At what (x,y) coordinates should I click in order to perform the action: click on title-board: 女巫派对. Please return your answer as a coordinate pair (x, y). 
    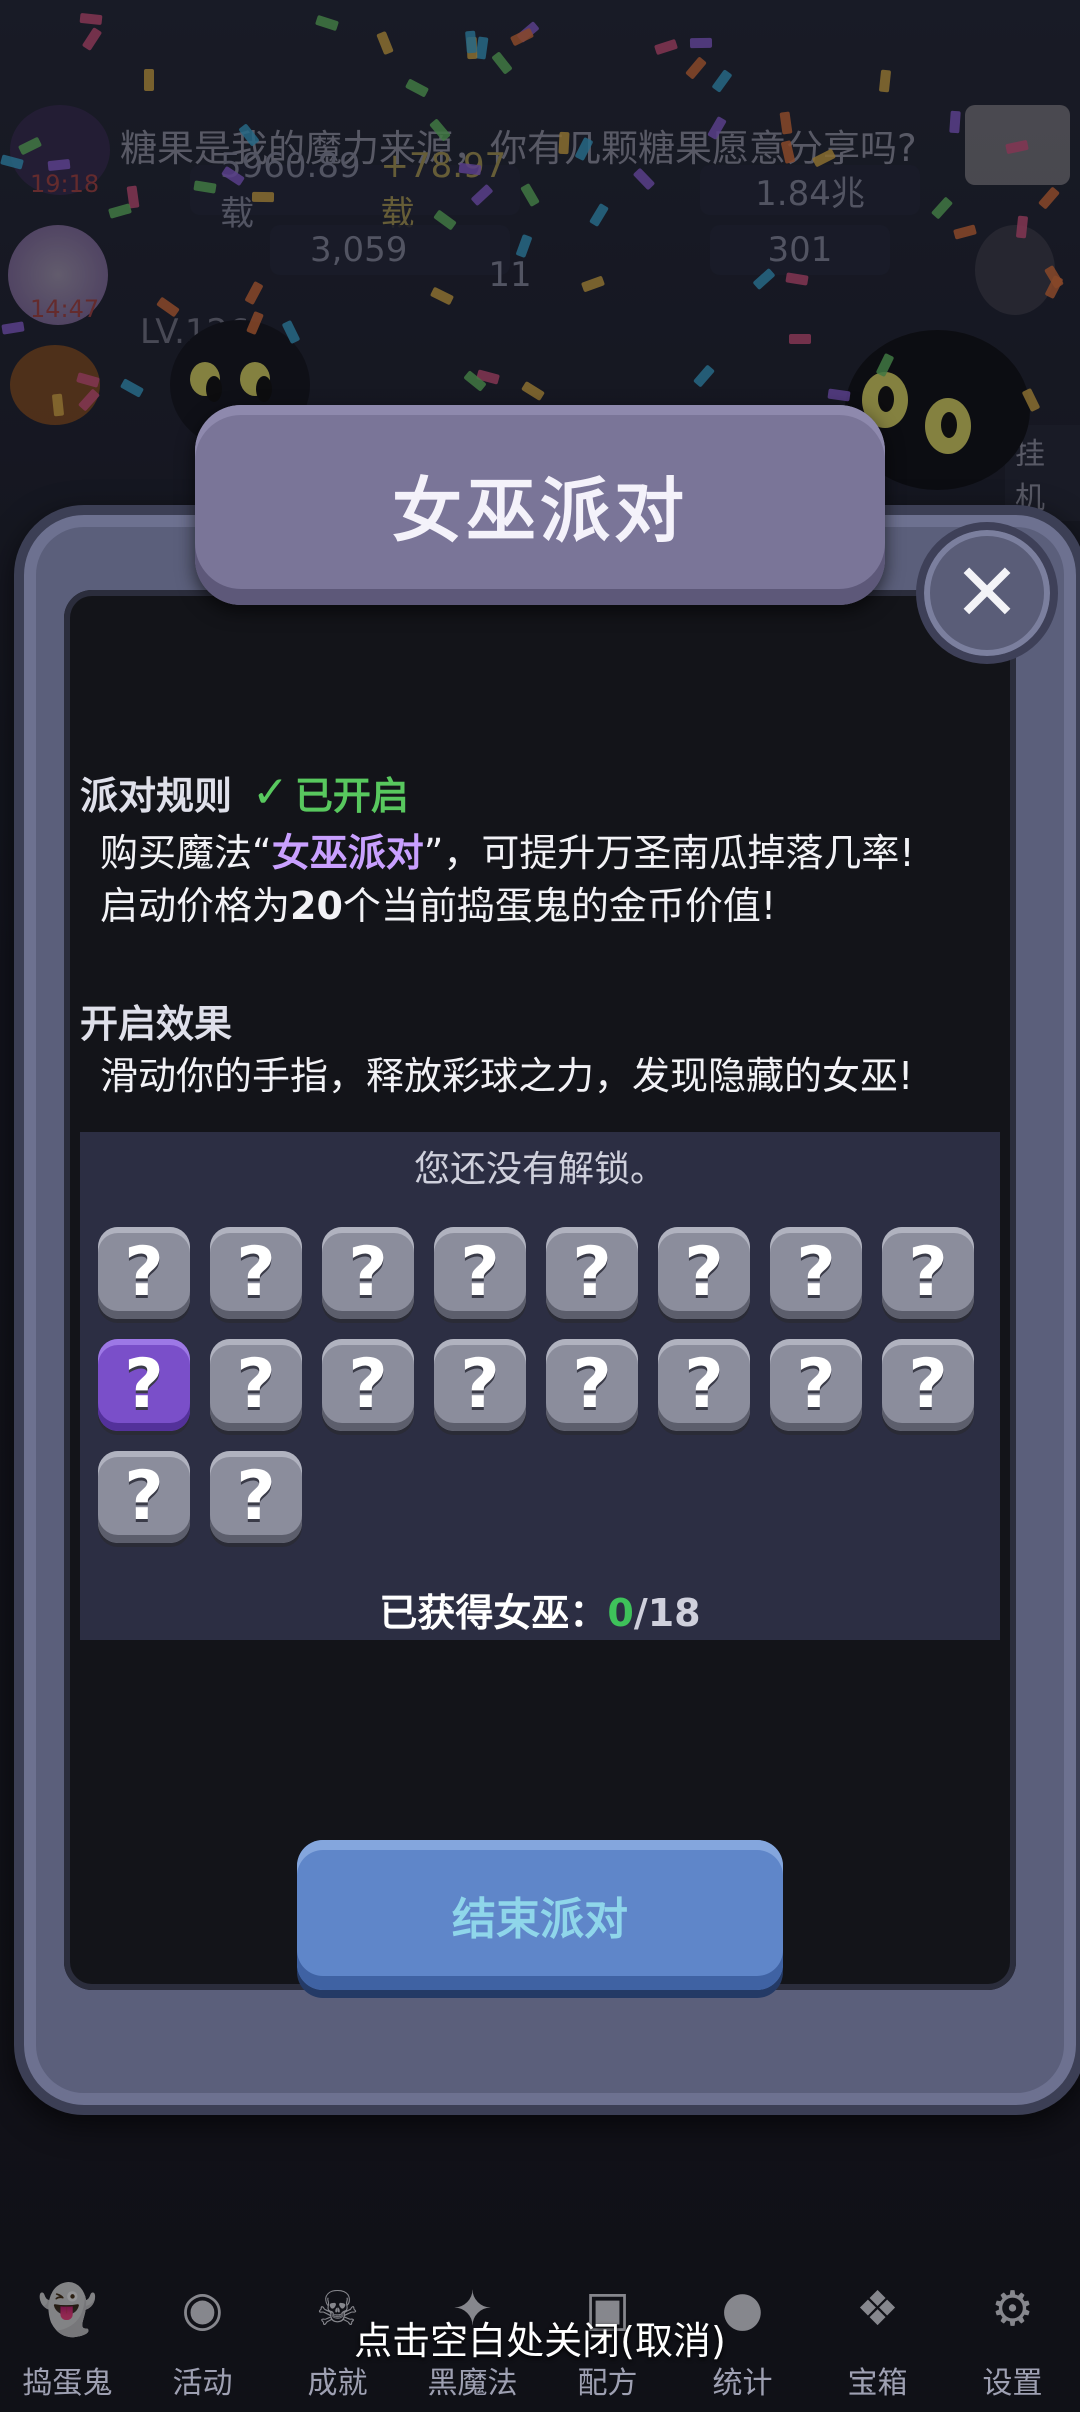
    Looking at the image, I should click on (540, 505).